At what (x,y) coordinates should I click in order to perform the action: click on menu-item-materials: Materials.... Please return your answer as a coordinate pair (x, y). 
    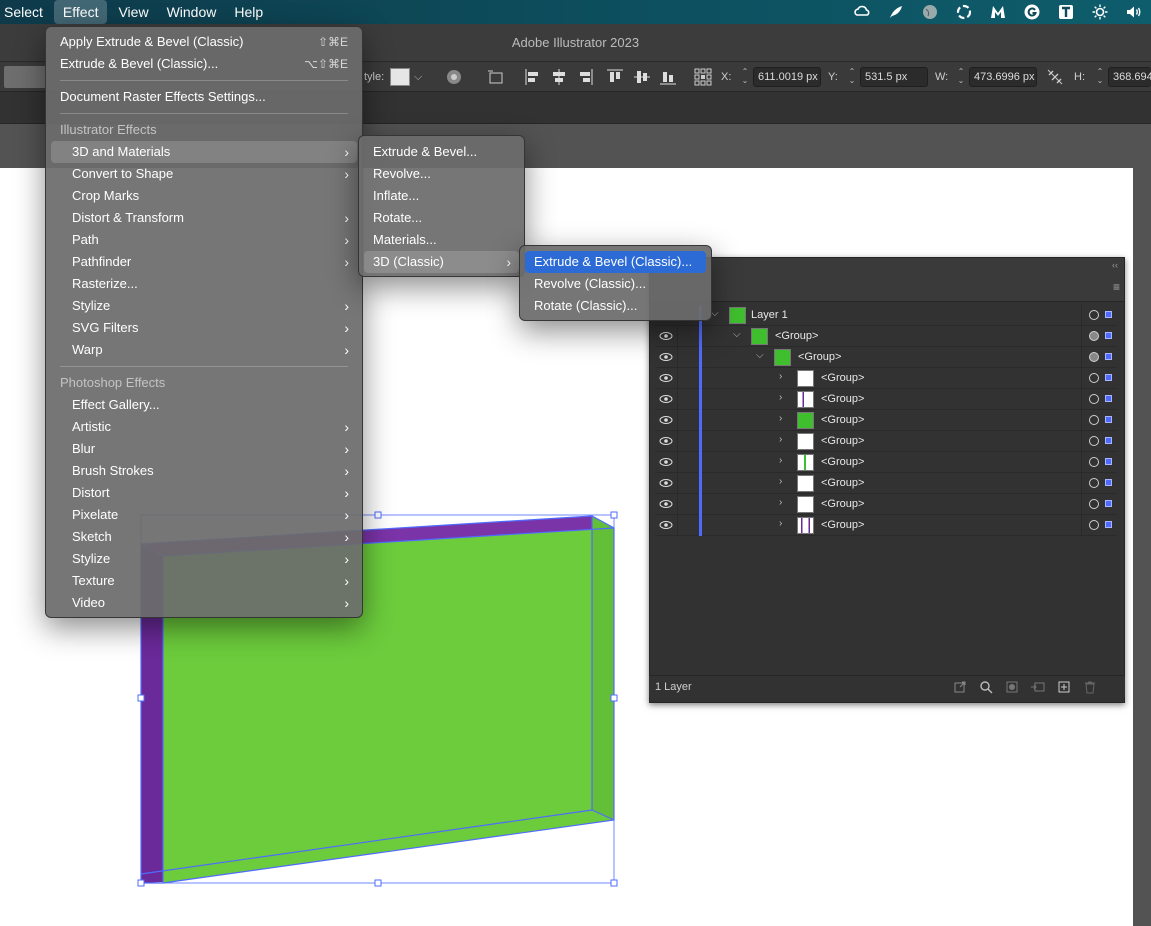
    Looking at the image, I should click on (441, 240).